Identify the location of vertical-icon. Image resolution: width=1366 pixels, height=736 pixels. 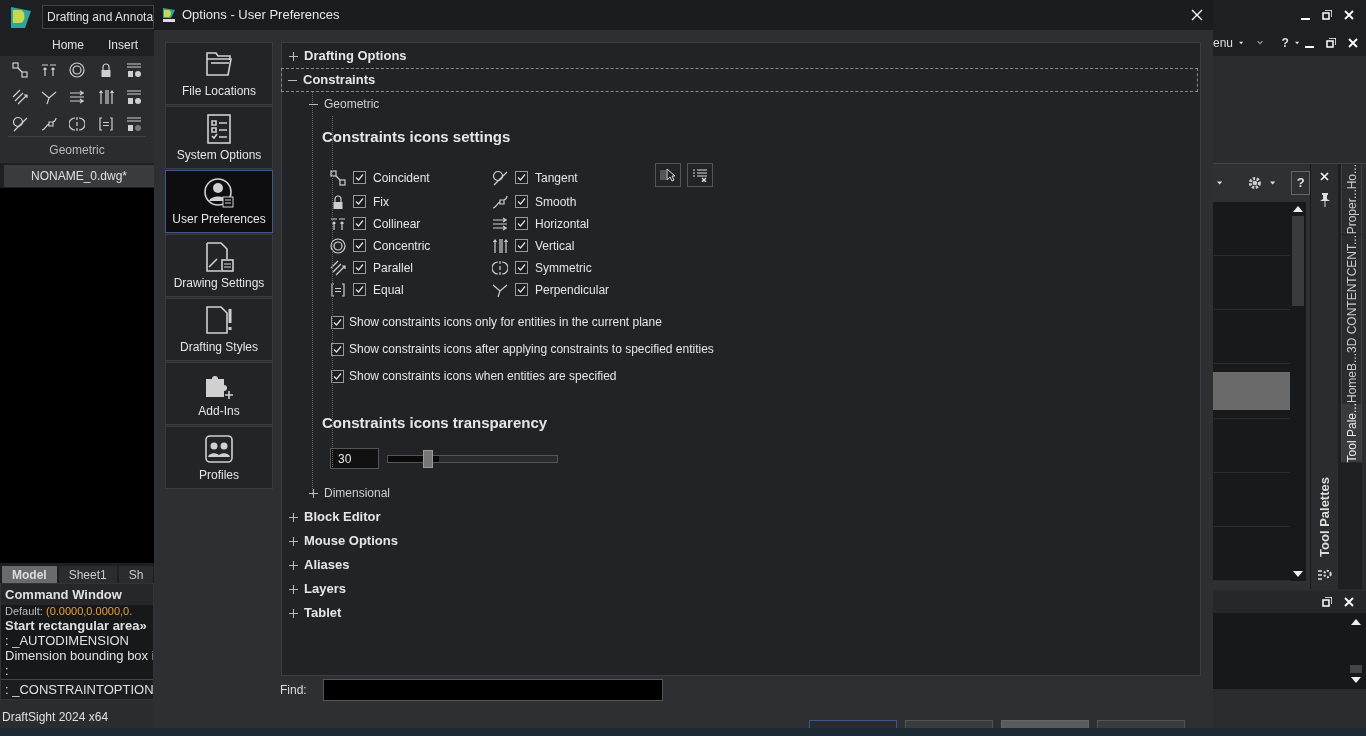
(500, 245).